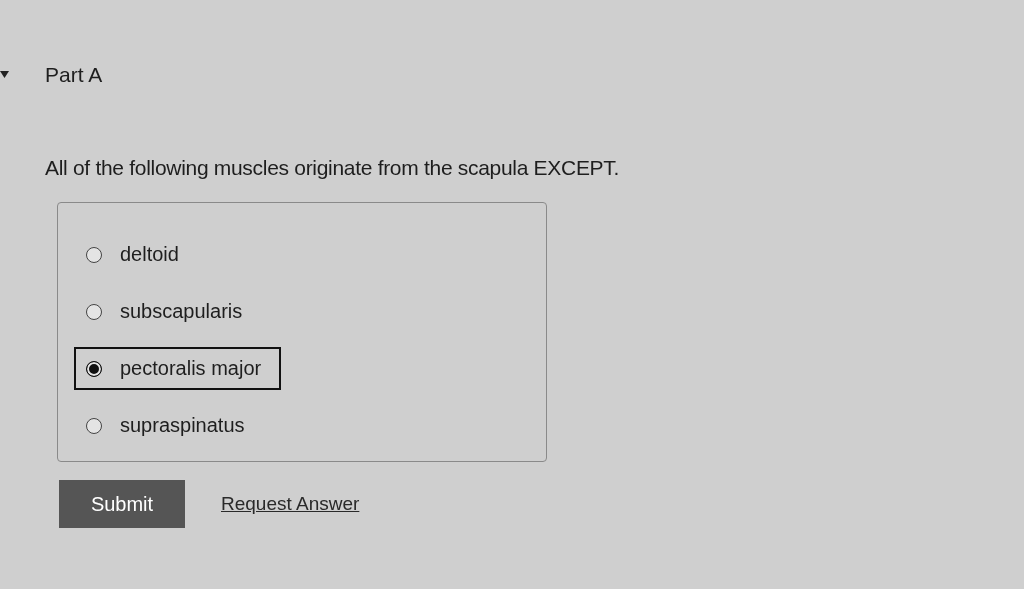 The image size is (1024, 589). Describe the element at coordinates (4, 75) in the screenshot. I see `caret-icon` at that location.